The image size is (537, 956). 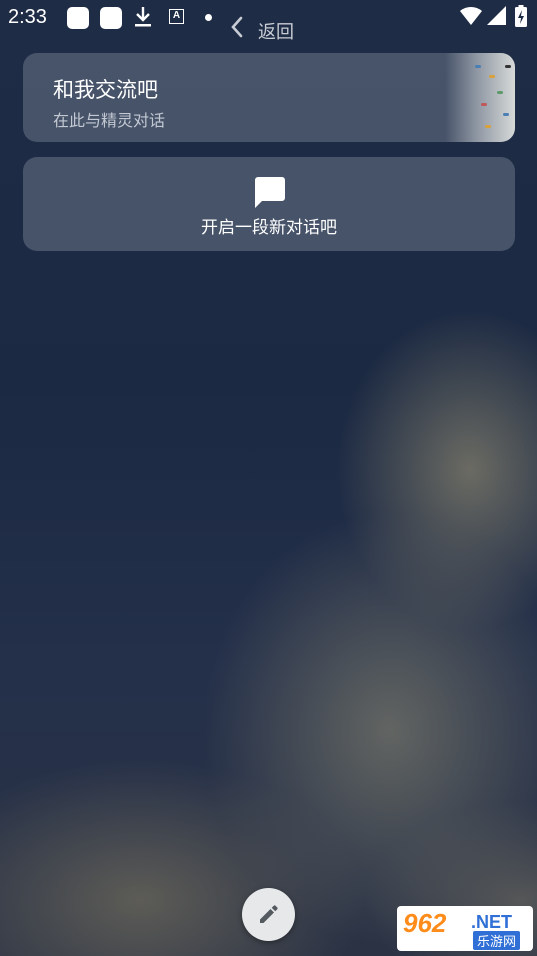 I want to click on watermark-name: 乐游网, so click(x=497, y=940).